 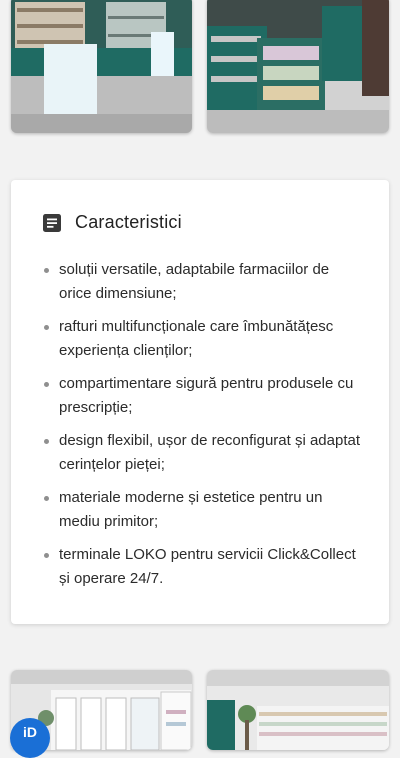 What do you see at coordinates (298, 66) in the screenshot?
I see `pharmacy-image-top-right` at bounding box center [298, 66].